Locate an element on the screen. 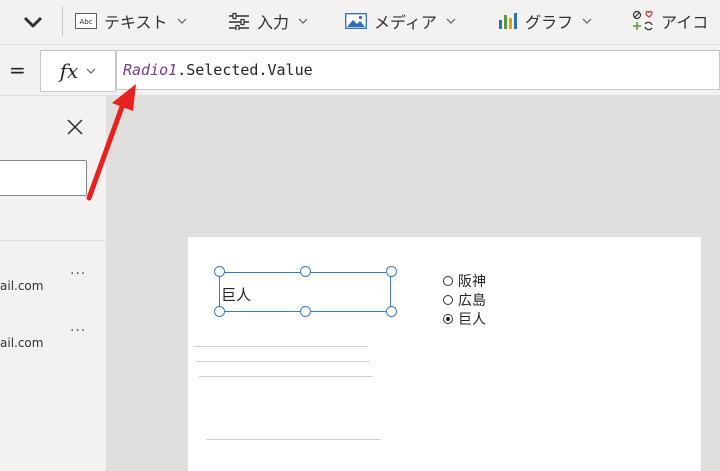  formula-bar: = fx Radio1 .Selected.Value is located at coordinates (360, 70).